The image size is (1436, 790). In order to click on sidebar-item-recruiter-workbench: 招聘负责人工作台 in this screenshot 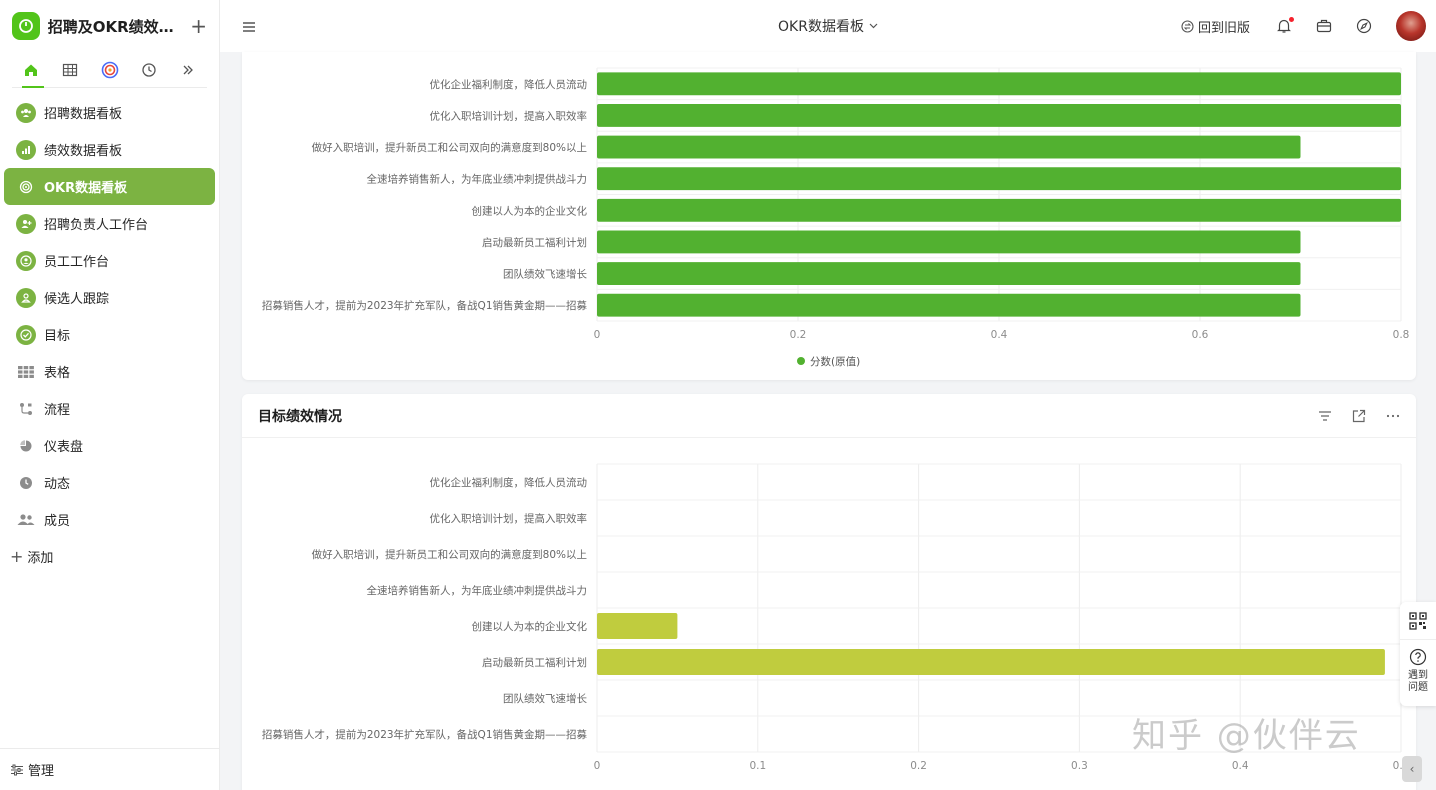, I will do `click(109, 223)`.